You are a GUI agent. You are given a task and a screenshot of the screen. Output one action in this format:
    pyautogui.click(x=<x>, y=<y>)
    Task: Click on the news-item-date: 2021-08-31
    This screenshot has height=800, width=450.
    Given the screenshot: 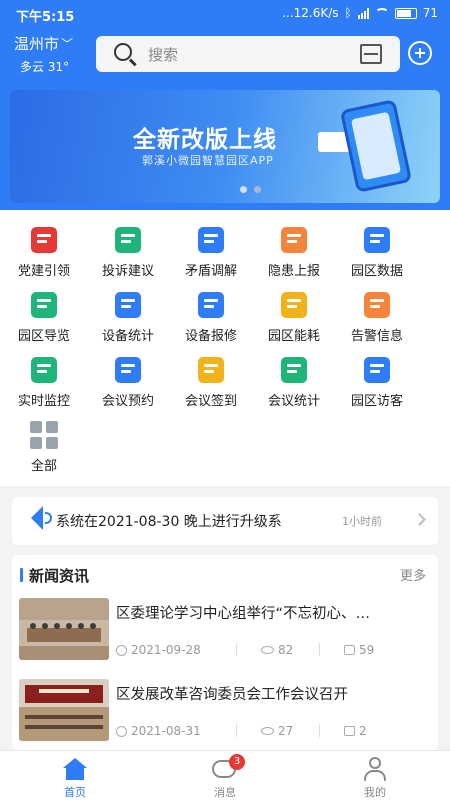 What is the action you would take?
    pyautogui.click(x=158, y=731)
    